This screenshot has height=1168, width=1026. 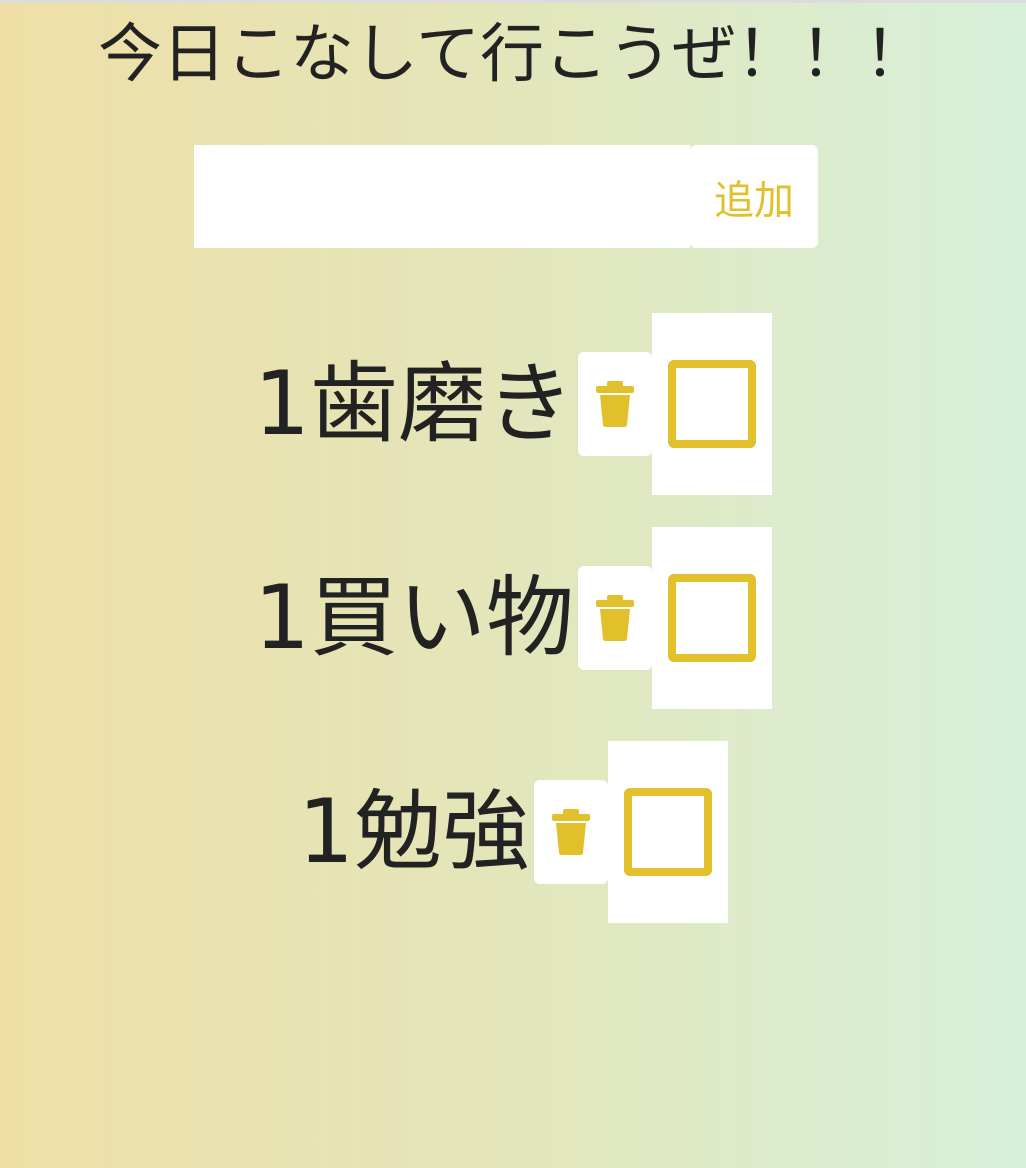 What do you see at coordinates (414, 403) in the screenshot?
I see `todo-text: 1歯磨き` at bounding box center [414, 403].